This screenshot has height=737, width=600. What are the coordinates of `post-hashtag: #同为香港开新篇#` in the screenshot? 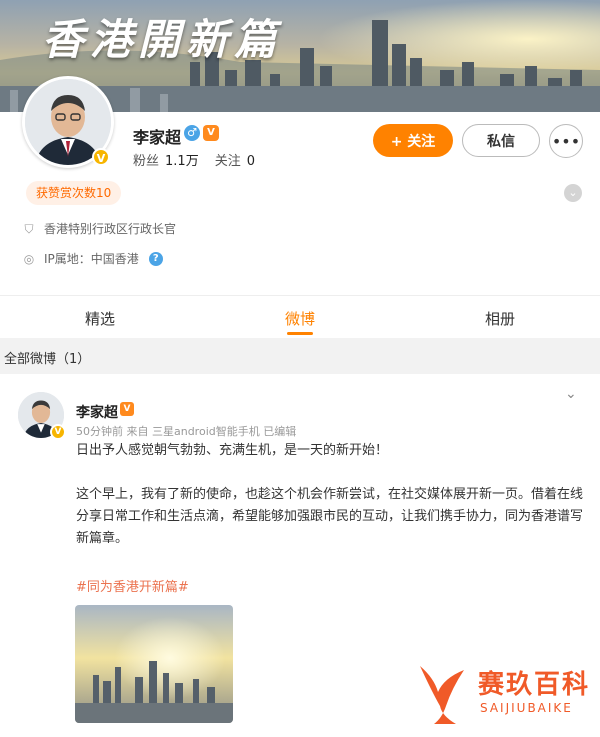 It's located at (132, 585).